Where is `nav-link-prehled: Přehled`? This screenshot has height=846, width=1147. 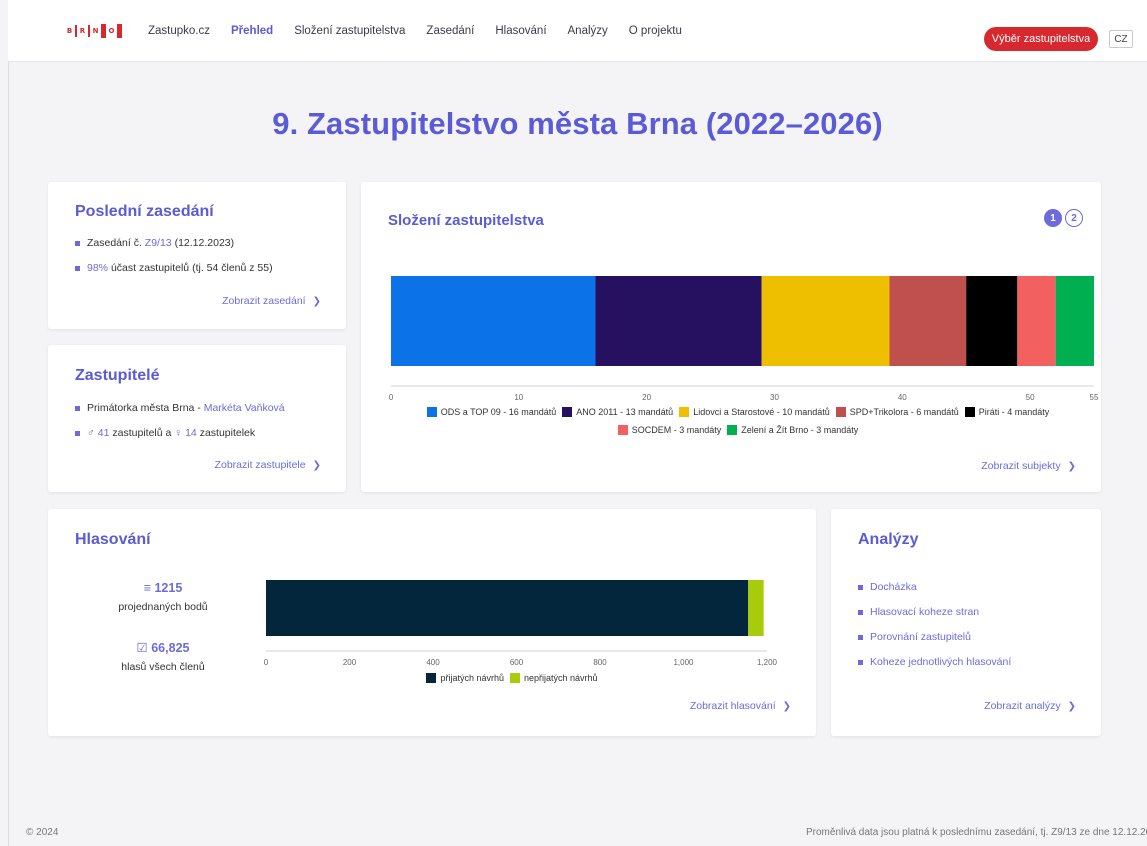 nav-link-prehled: Přehled is located at coordinates (252, 31).